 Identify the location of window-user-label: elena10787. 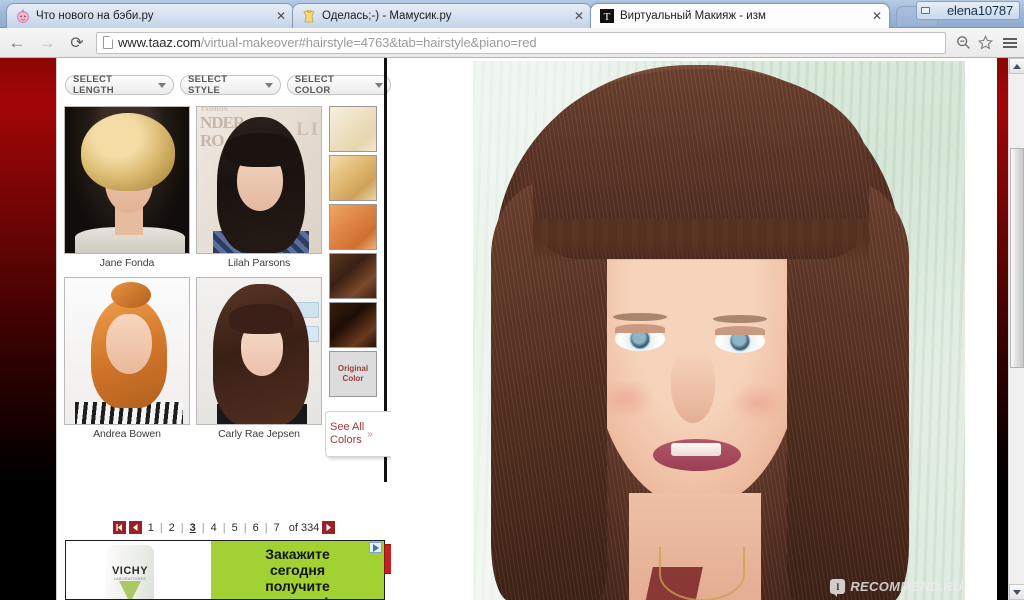
(980, 10).